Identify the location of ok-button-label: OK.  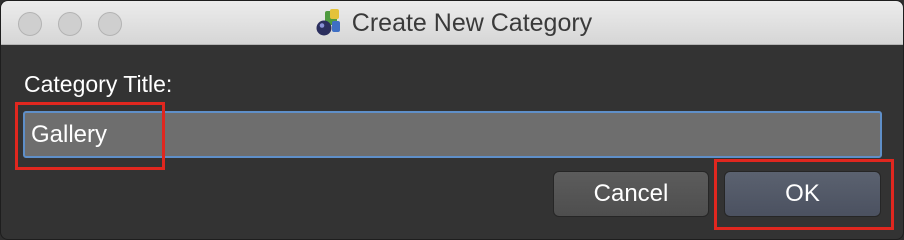
(802, 193).